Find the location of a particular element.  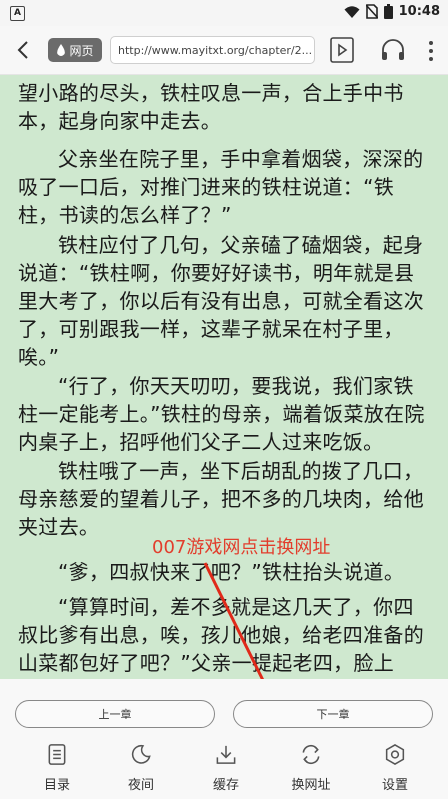

nav-settings: 设置 is located at coordinates (395, 768).